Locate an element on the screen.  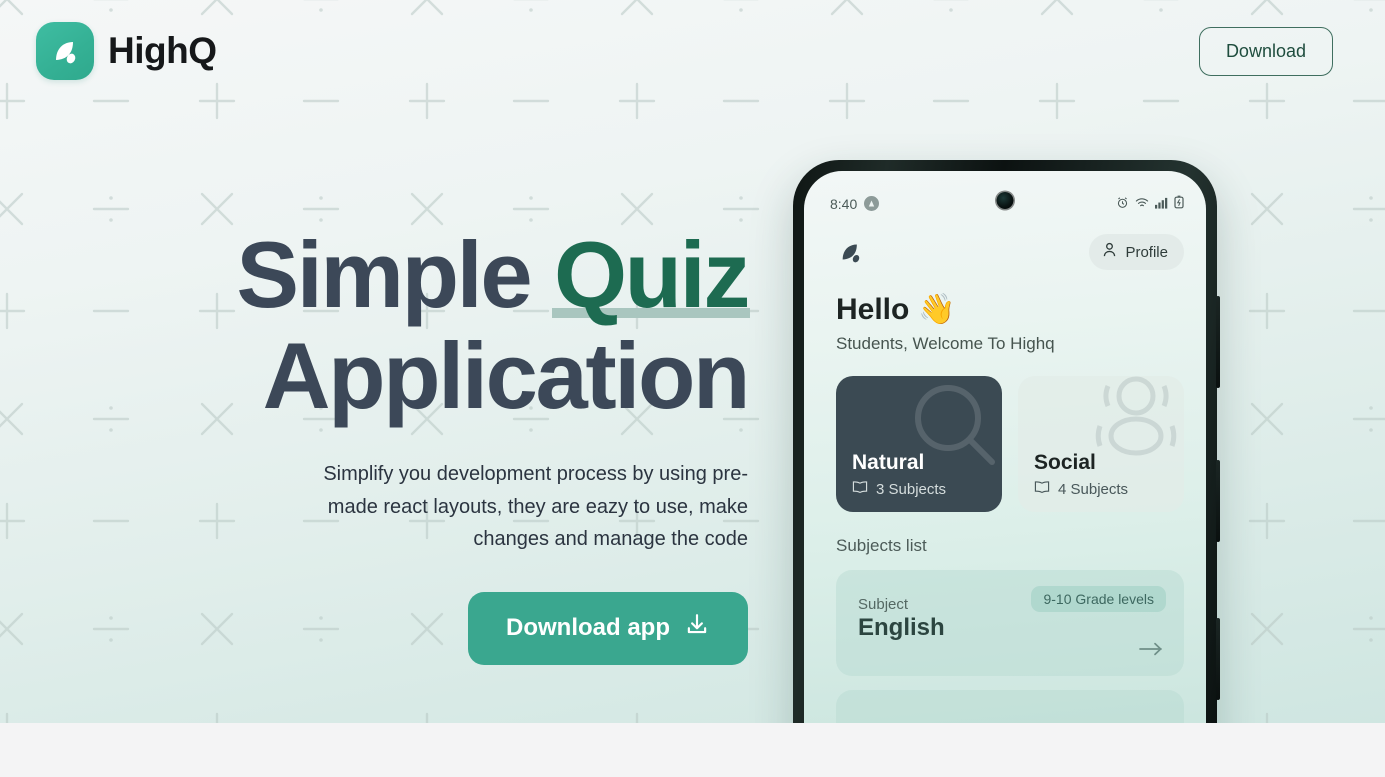
person-icon is located at coordinates (1109, 252).